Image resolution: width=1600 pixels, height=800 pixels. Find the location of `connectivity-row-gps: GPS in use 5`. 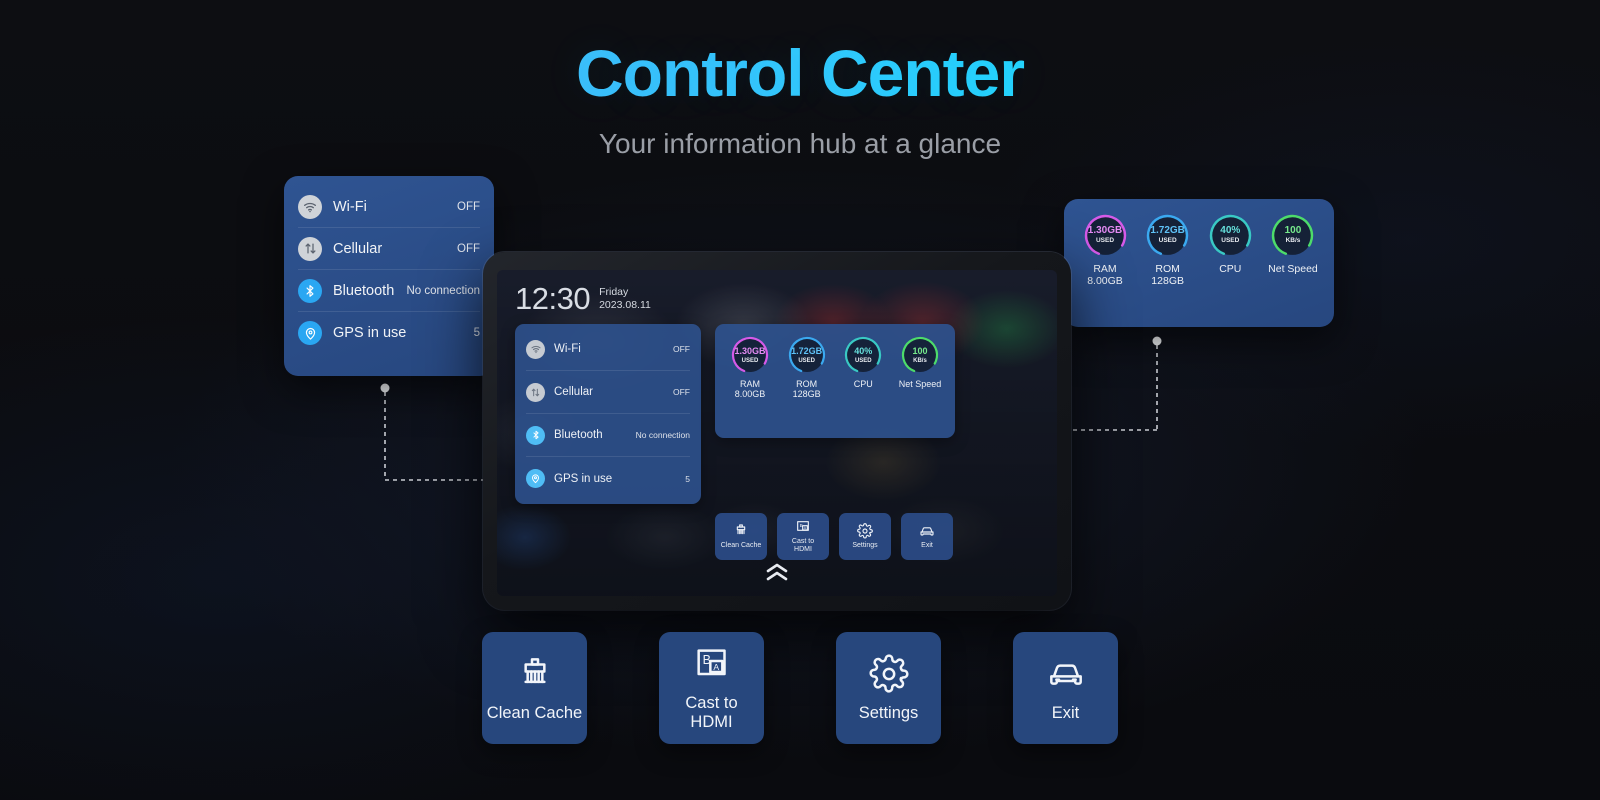

connectivity-row-gps: GPS in use 5 is located at coordinates (389, 333).